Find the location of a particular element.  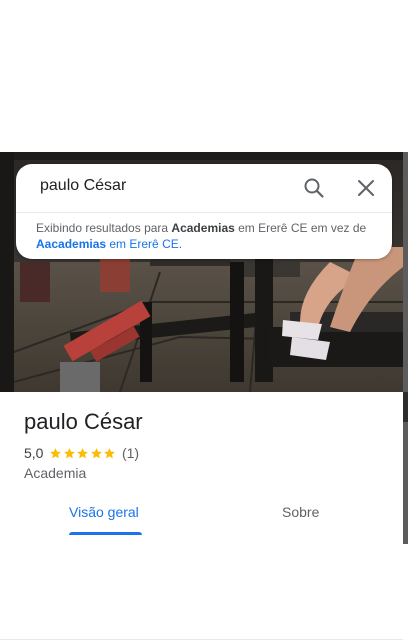

scrollbar-track is located at coordinates (405, 348).